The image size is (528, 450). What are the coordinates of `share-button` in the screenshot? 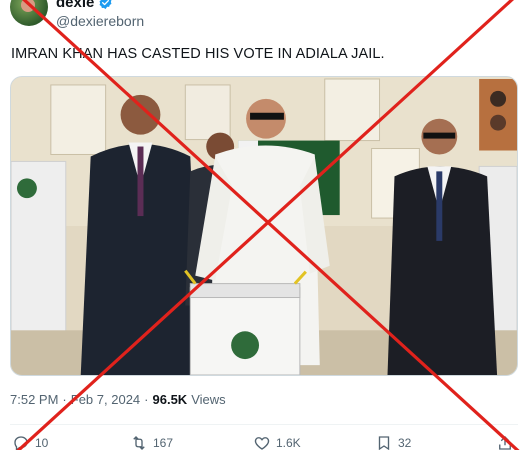 It's located at (505, 442).